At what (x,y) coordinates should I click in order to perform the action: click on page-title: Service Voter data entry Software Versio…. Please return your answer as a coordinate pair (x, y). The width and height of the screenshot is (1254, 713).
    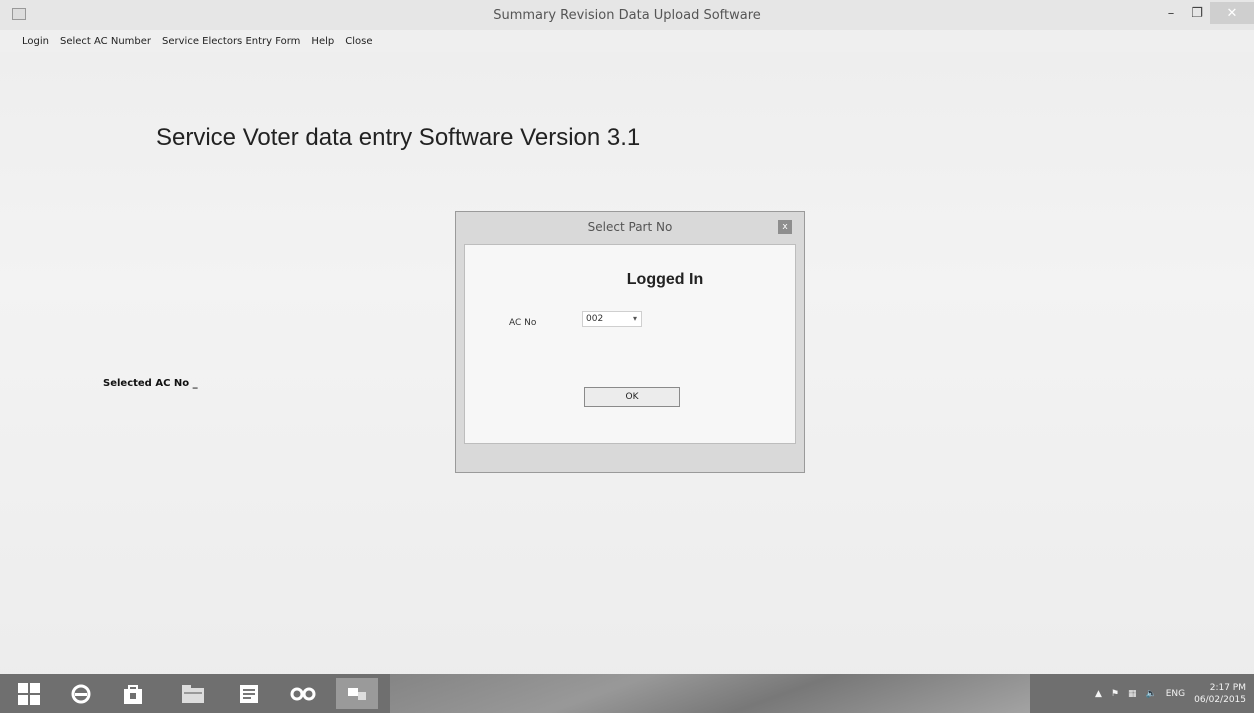
    Looking at the image, I should click on (398, 137).